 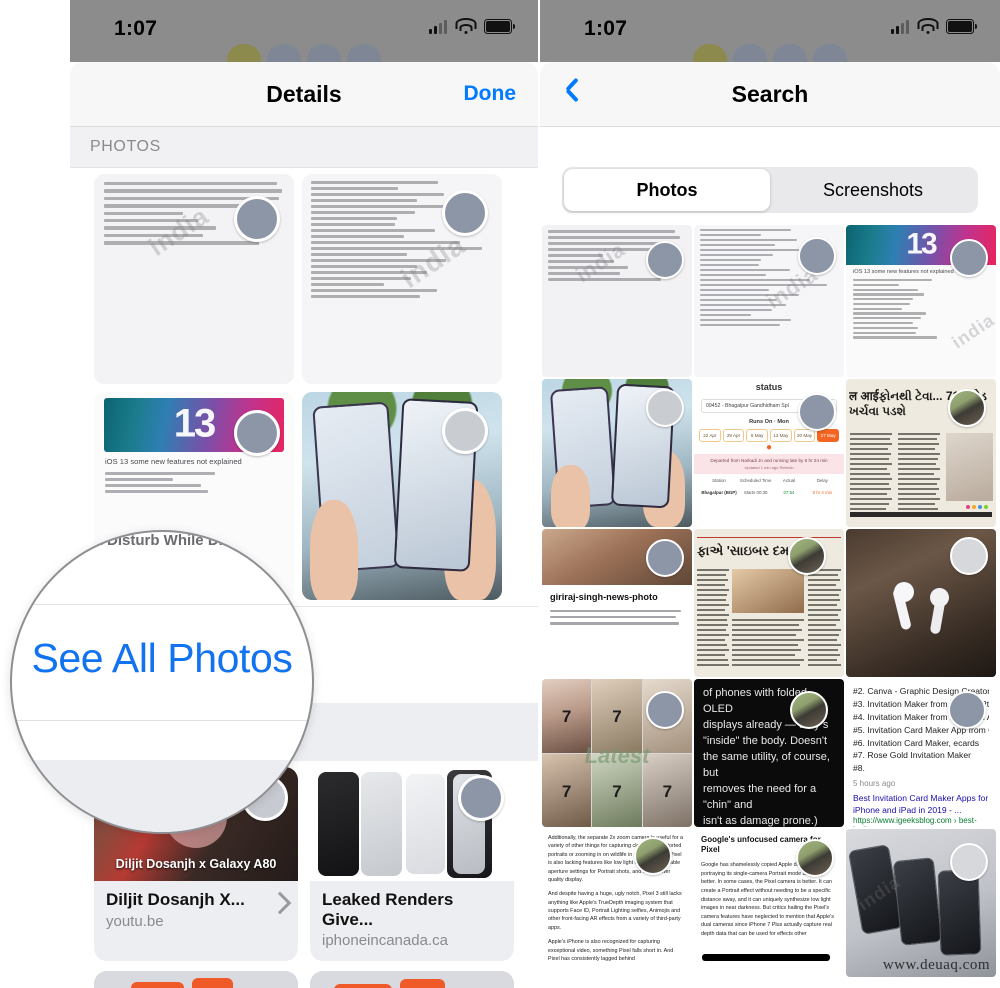 What do you see at coordinates (710, 435) in the screenshot?
I see `date-chip: 22 Apr` at bounding box center [710, 435].